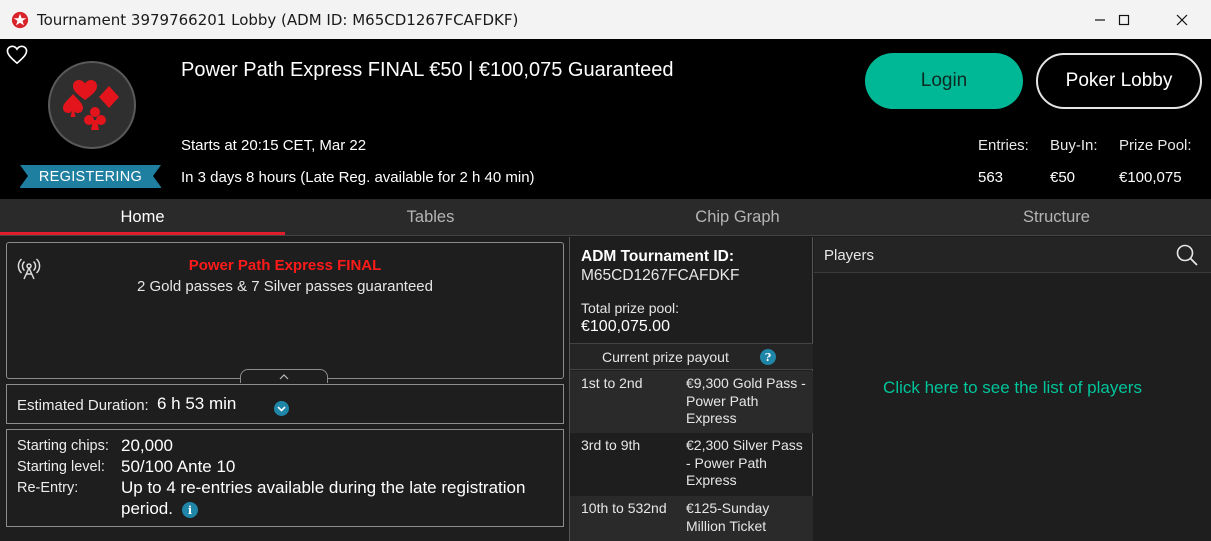 Image resolution: width=1211 pixels, height=541 pixels. I want to click on duration-expand-button, so click(281, 408).